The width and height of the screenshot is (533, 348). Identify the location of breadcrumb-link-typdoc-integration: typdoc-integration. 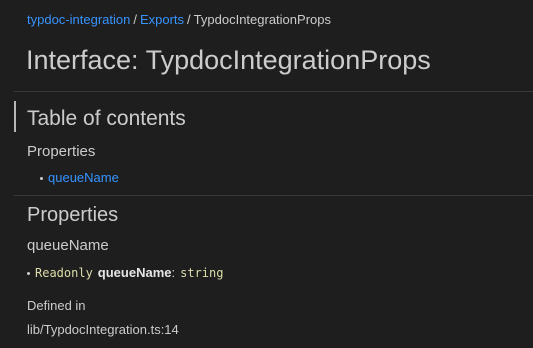
(78, 19).